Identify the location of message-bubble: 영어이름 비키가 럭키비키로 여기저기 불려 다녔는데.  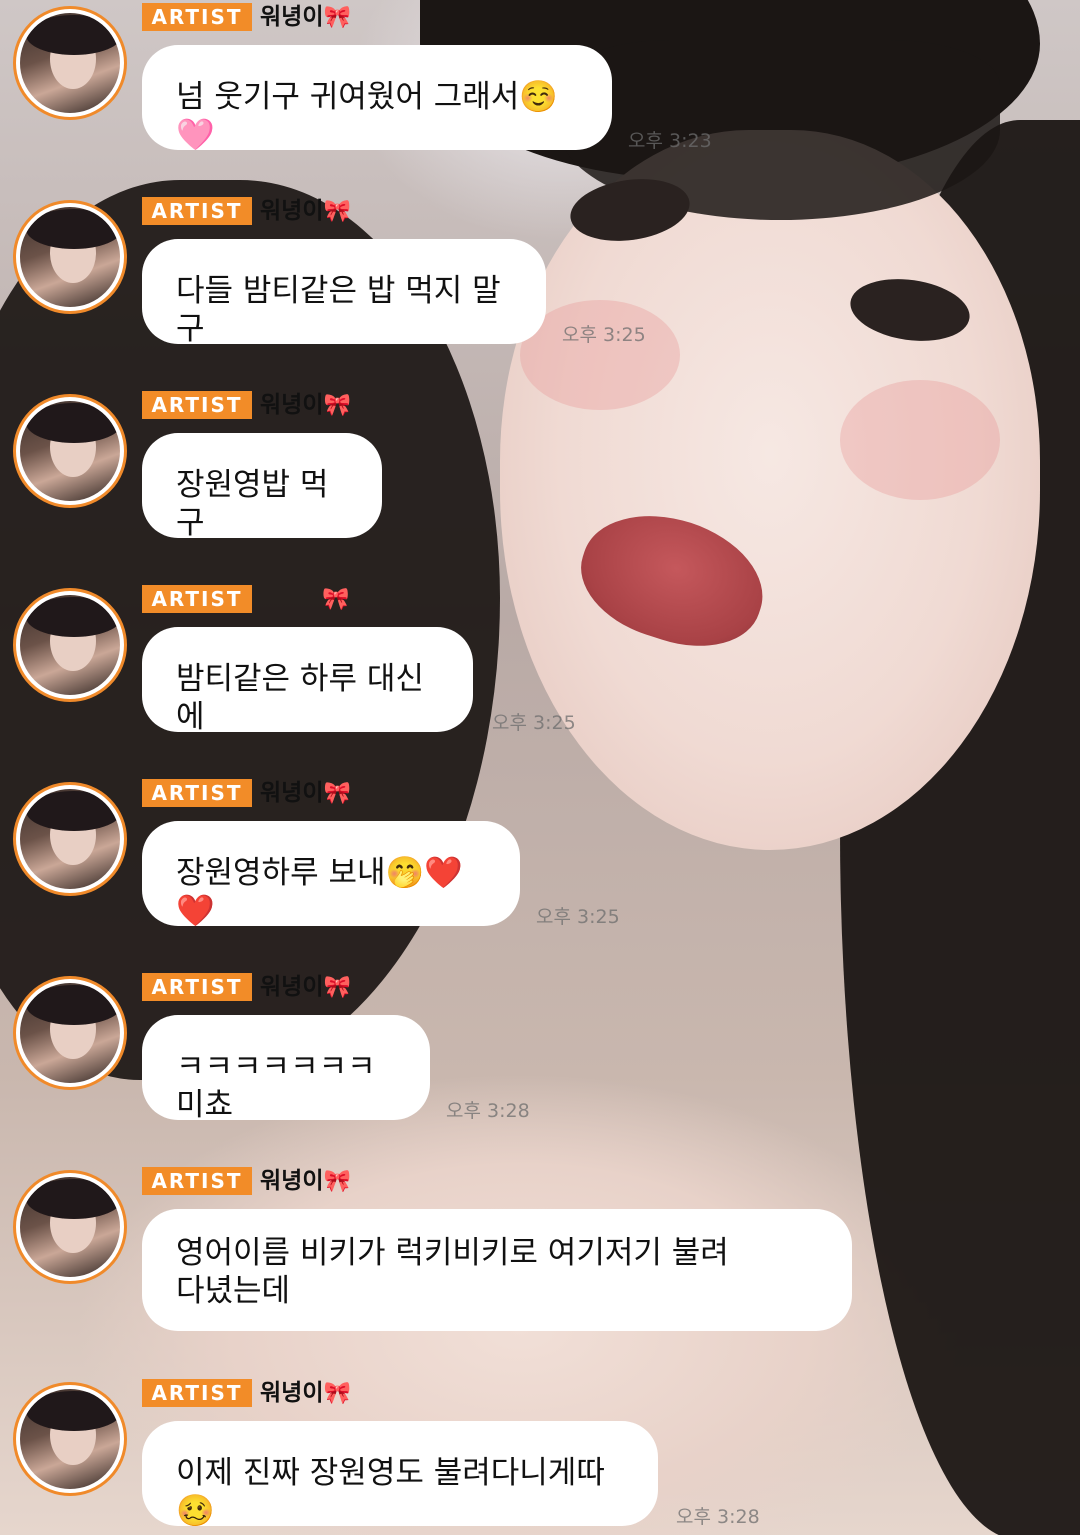
(497, 1270).